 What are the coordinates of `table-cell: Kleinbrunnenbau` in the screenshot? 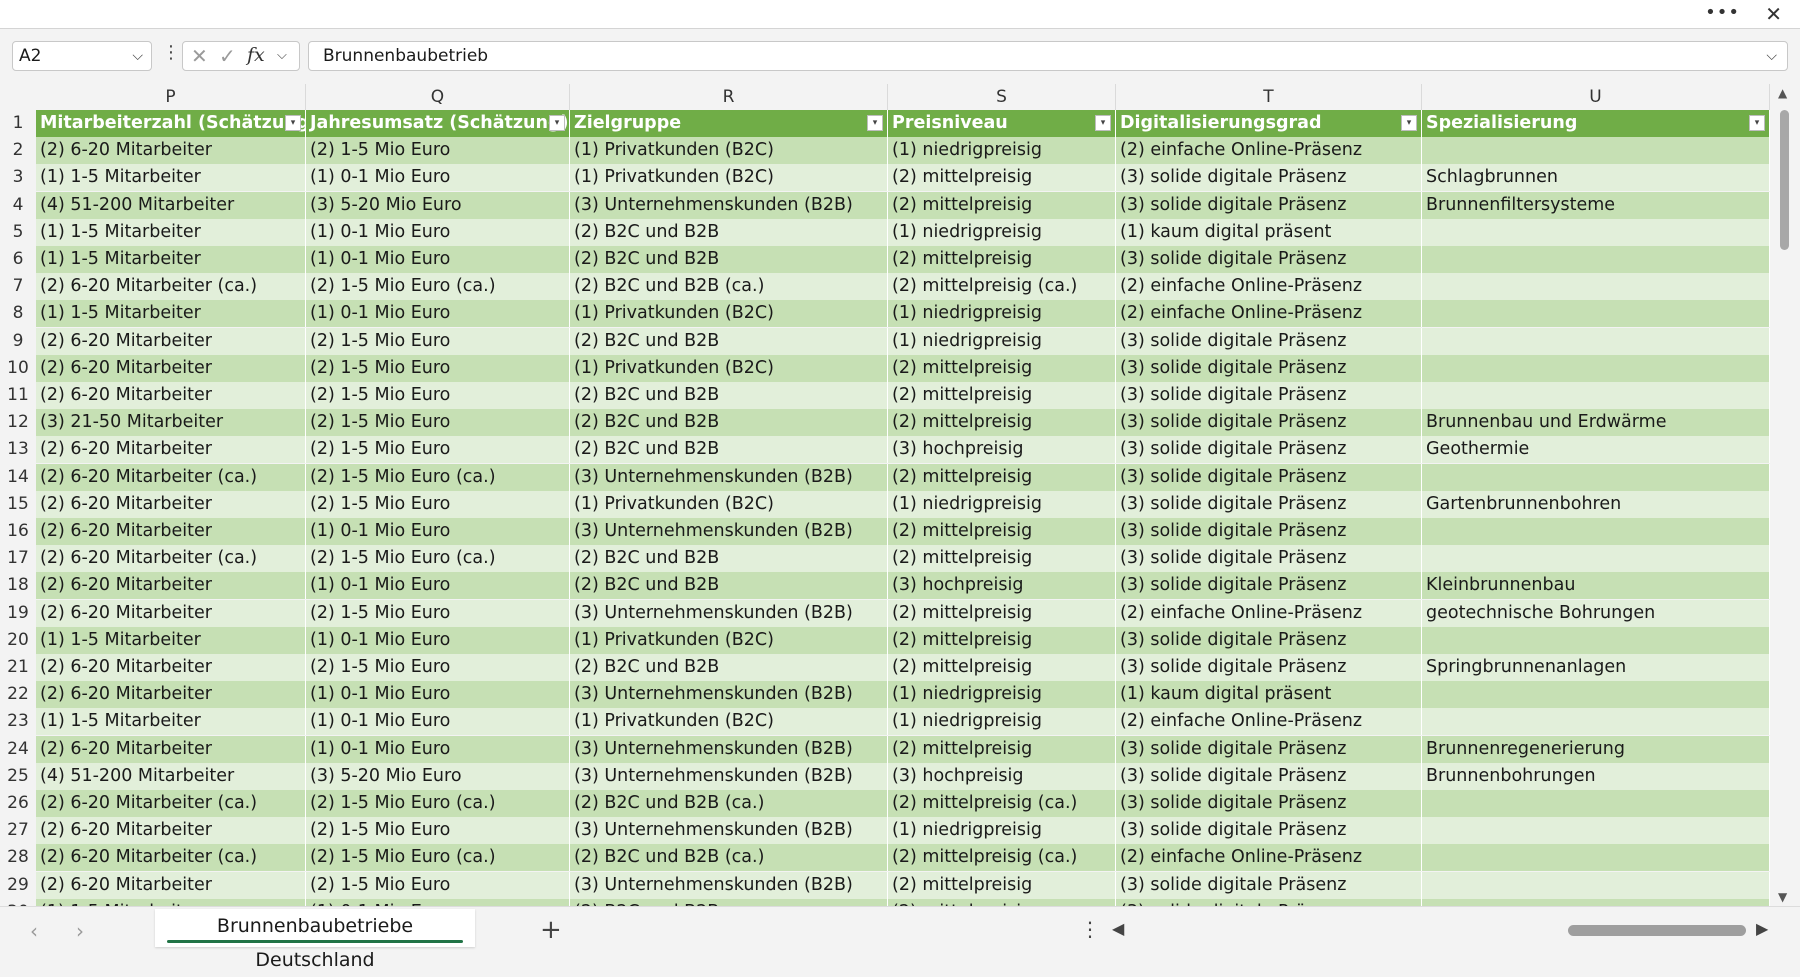 It's located at (1596, 586).